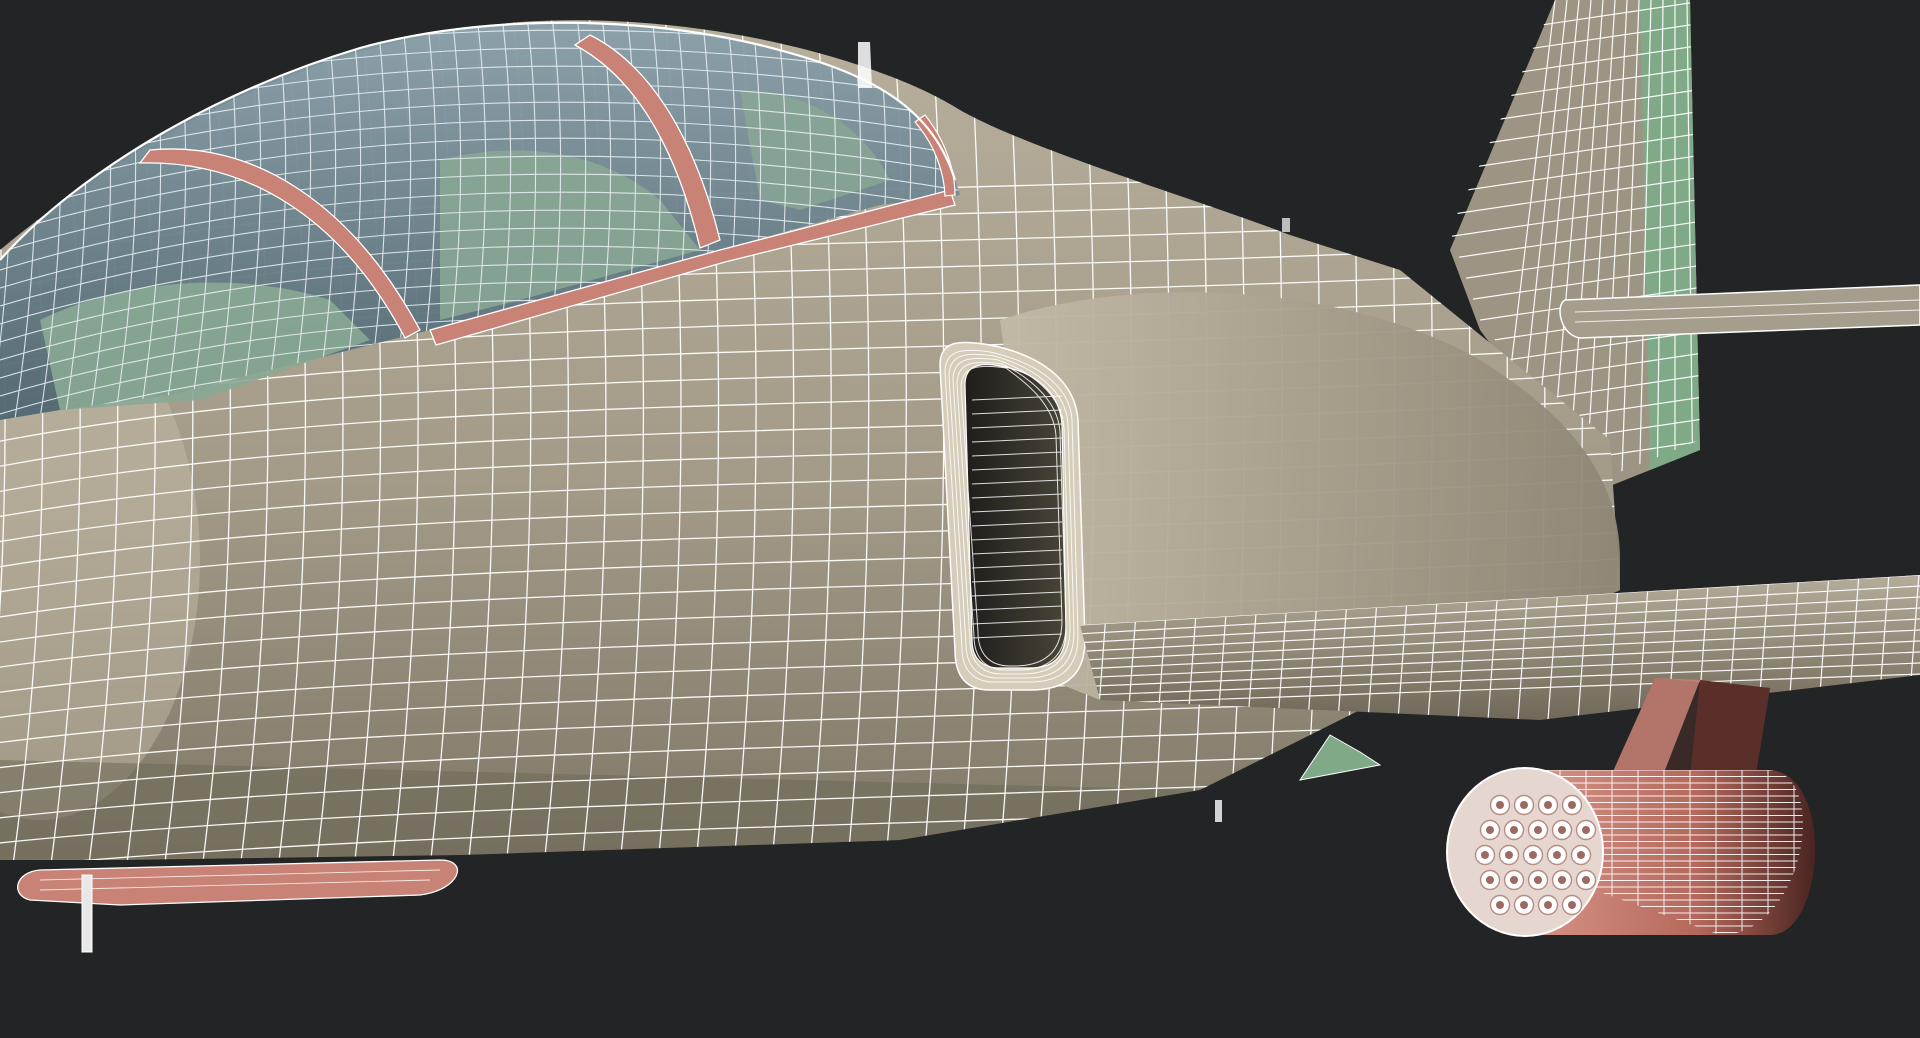 The width and height of the screenshot is (1920, 1038). Describe the element at coordinates (87, 913) in the screenshot. I see `belly-antenna` at that location.